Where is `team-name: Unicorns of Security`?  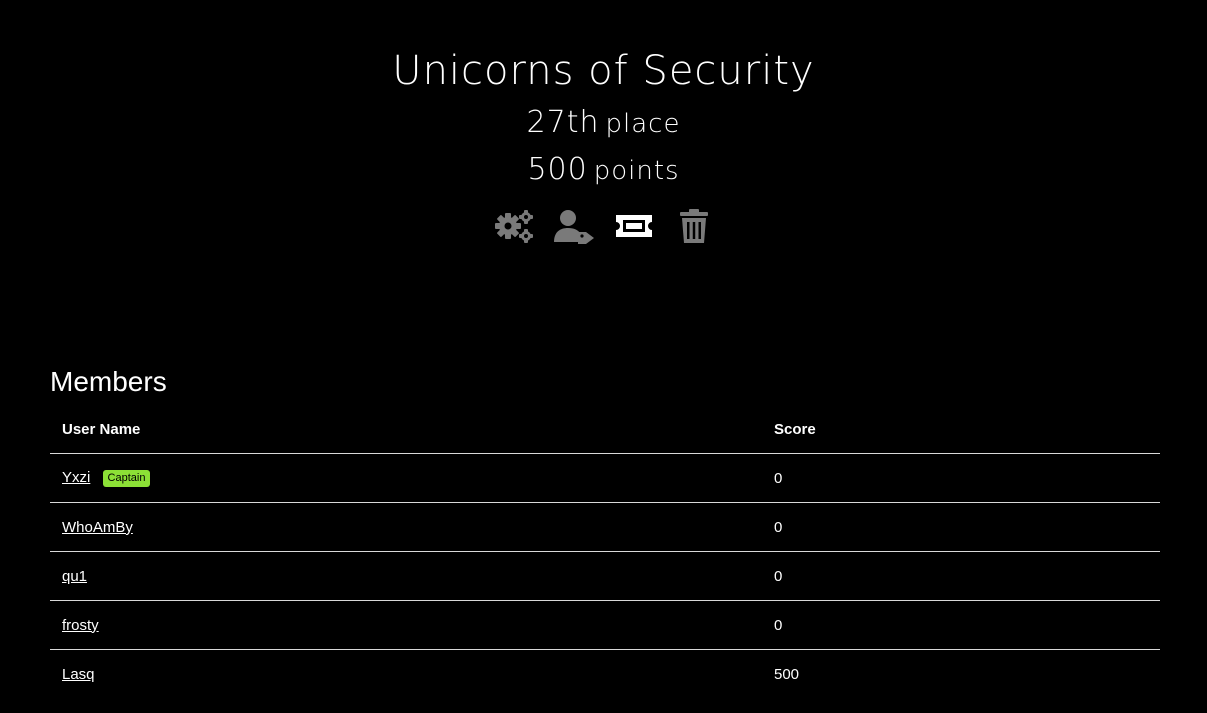
team-name: Unicorns of Security is located at coordinates (603, 71).